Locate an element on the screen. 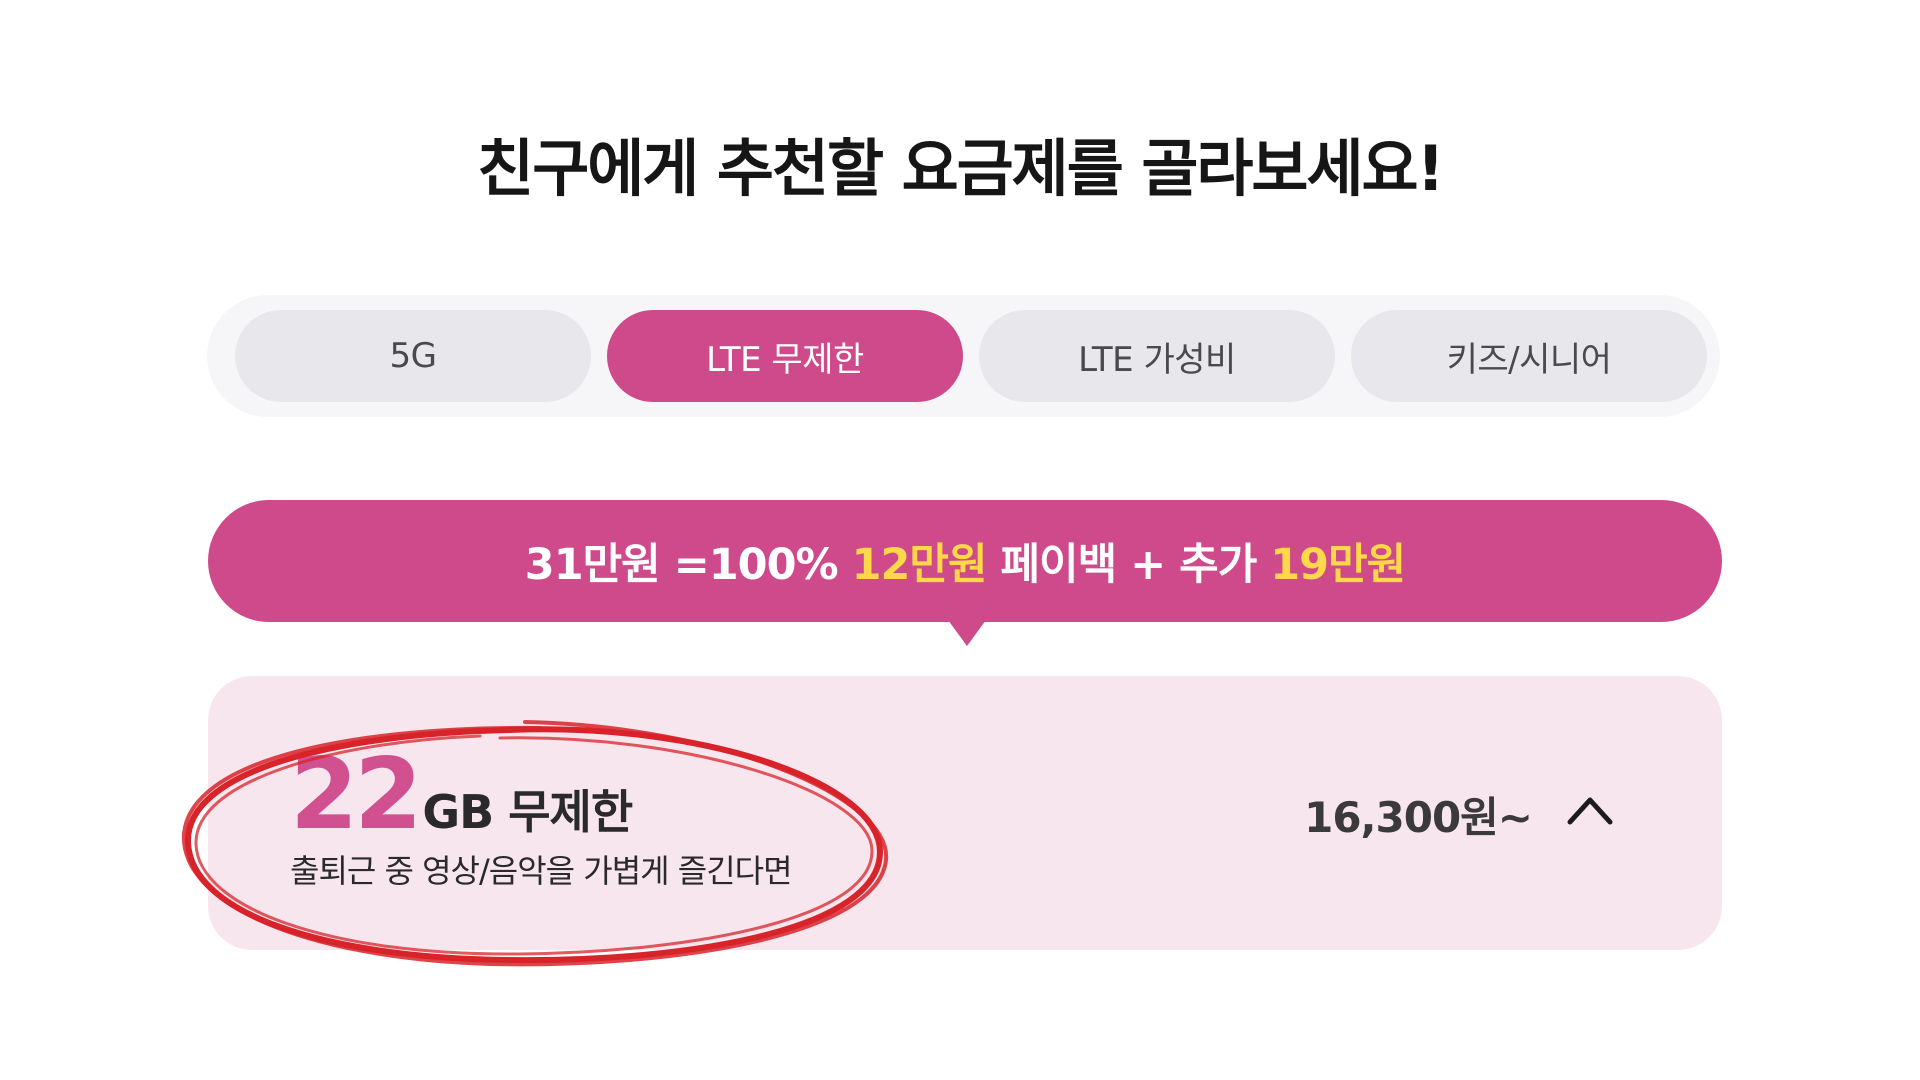 The height and width of the screenshot is (1080, 1920). banner-text-1: 31만원 =100% is located at coordinates (688, 565).